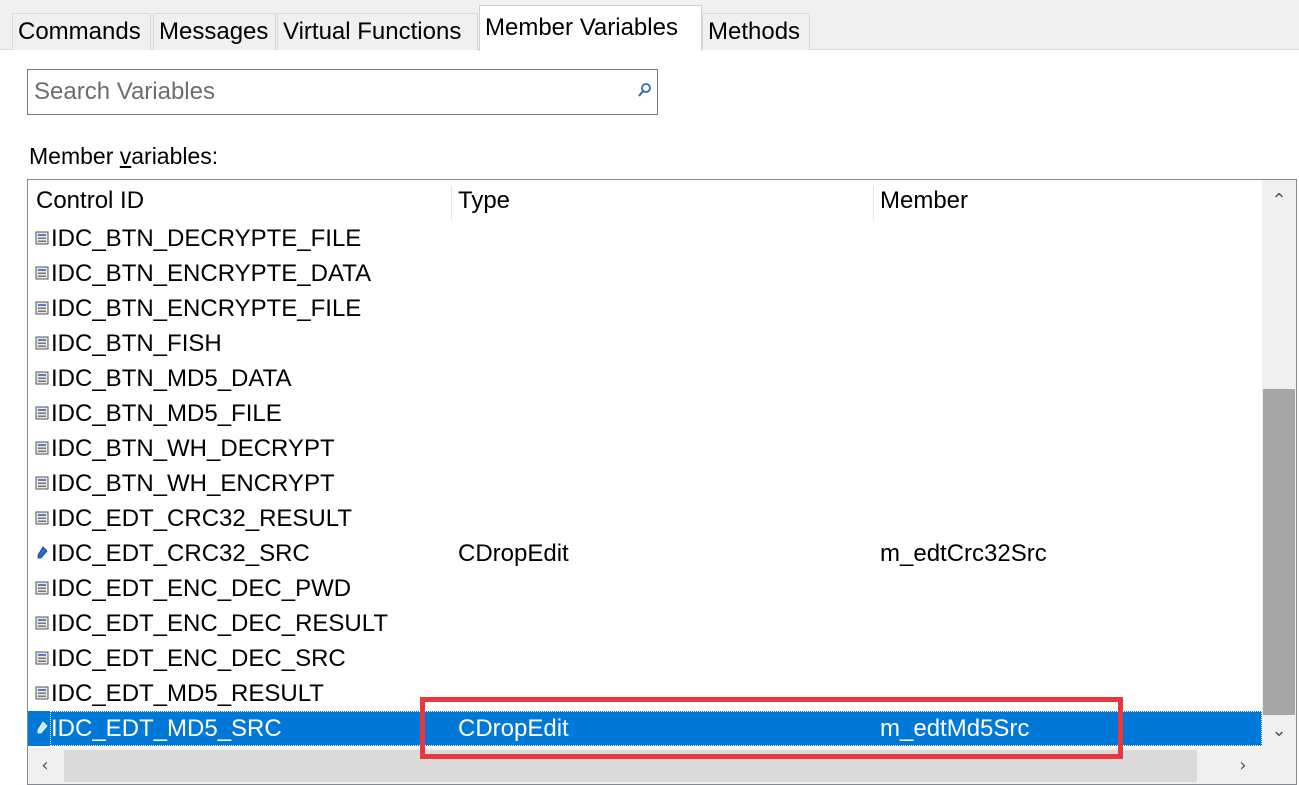 This screenshot has height=785, width=1299. I want to click on tab-messages: Messages, so click(214, 31).